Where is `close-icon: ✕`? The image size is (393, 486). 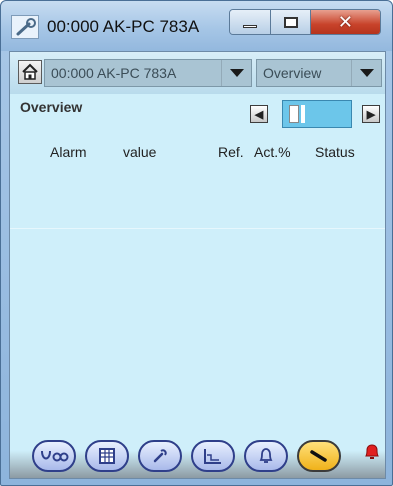 close-icon: ✕ is located at coordinates (345, 22).